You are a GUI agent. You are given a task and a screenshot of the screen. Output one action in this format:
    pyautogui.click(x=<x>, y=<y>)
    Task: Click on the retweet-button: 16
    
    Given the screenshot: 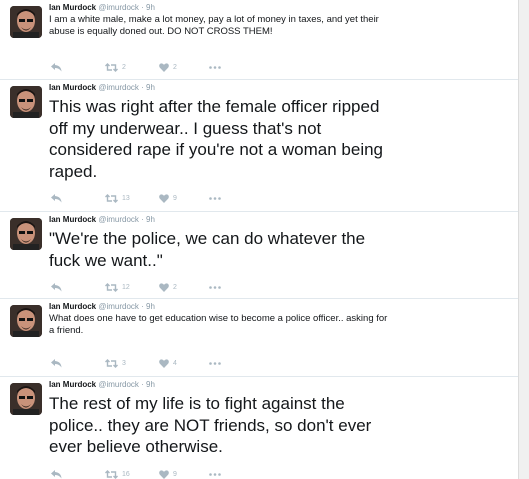 What is the action you would take?
    pyautogui.click(x=117, y=473)
    